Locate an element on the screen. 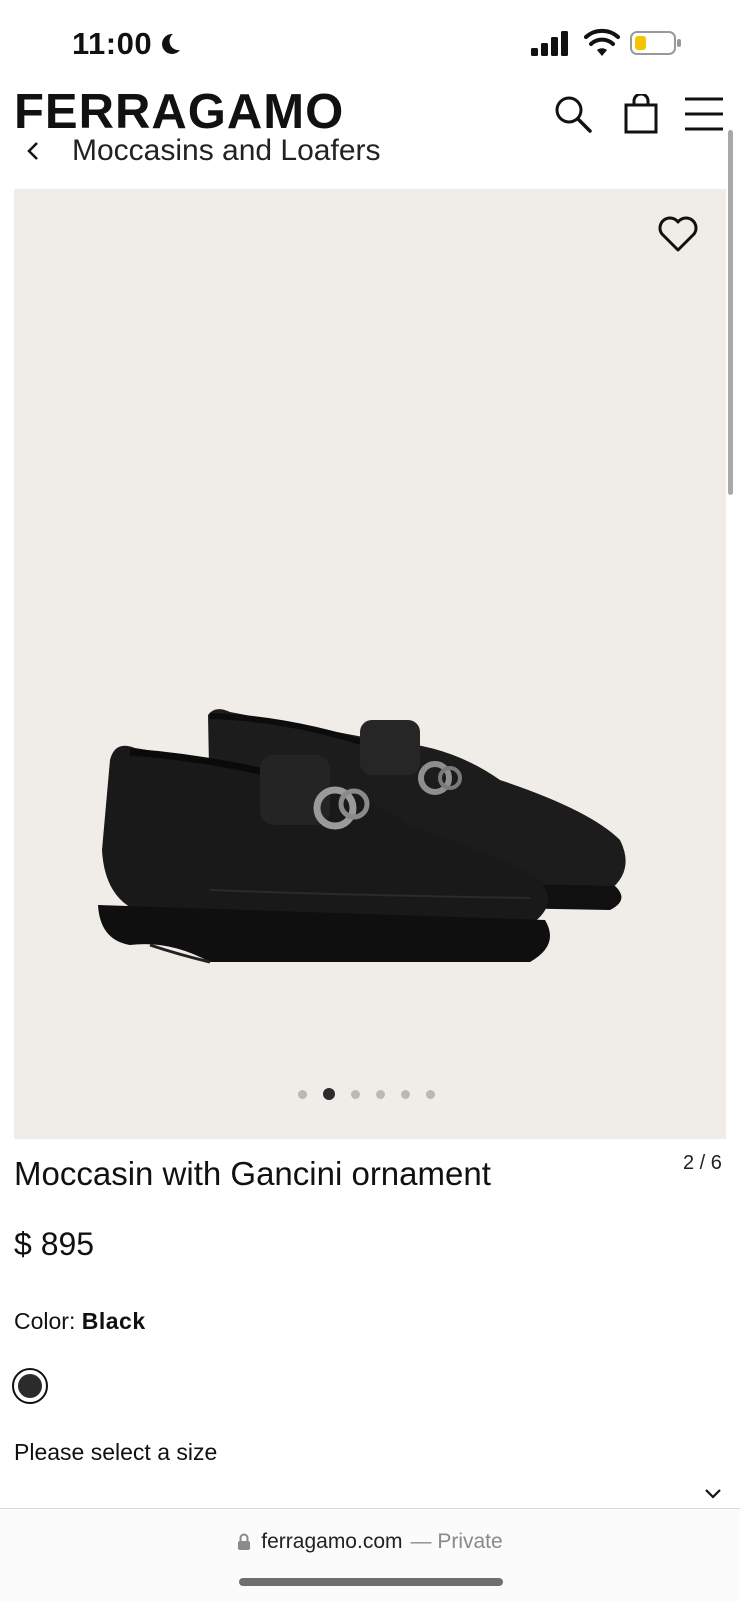 This screenshot has width=740, height=1601. product-title: Moccasin with Gancini ornament is located at coordinates (252, 1173).